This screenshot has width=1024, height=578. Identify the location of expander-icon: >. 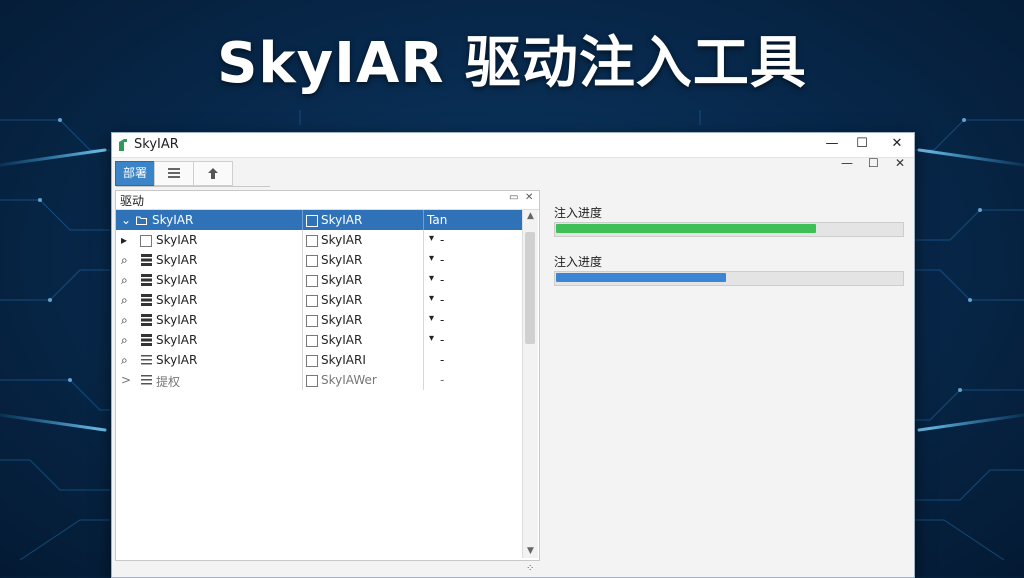
(126, 380).